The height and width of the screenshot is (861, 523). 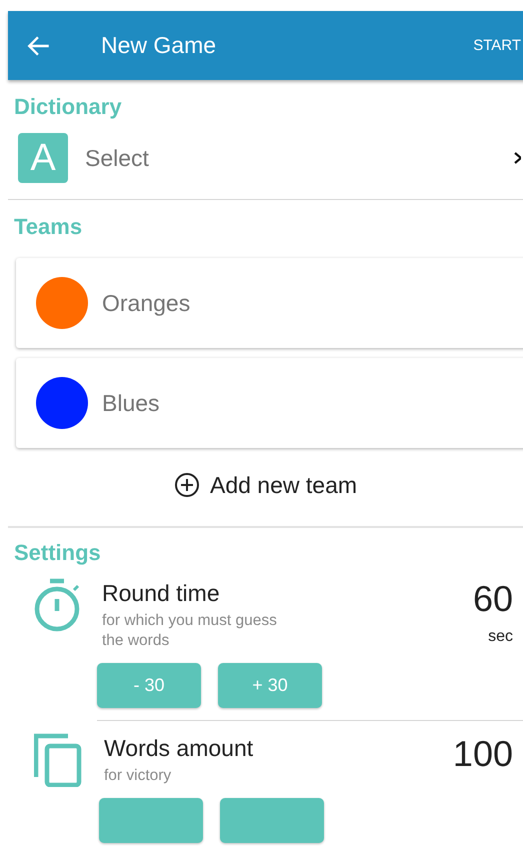 What do you see at coordinates (500, 637) in the screenshot?
I see `unit-label: sec` at bounding box center [500, 637].